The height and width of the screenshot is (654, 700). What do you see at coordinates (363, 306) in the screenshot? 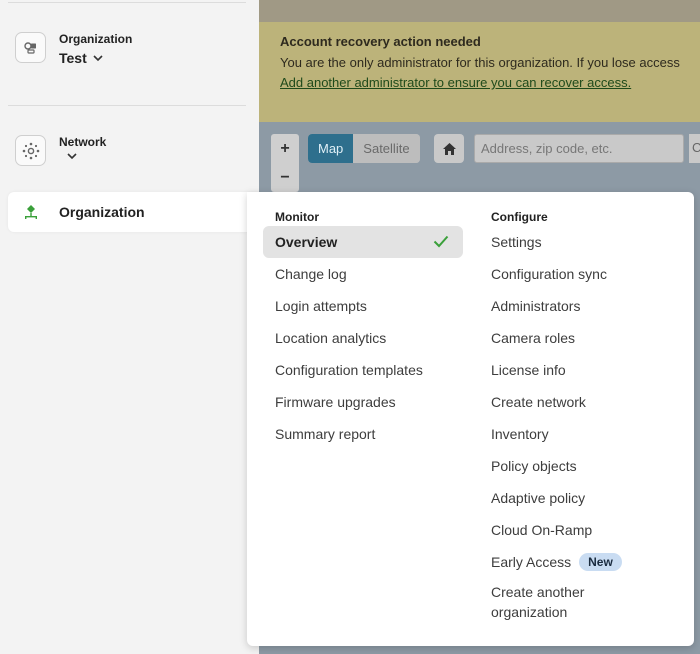
I see `menu-item-login-attempts: Login attempts` at bounding box center [363, 306].